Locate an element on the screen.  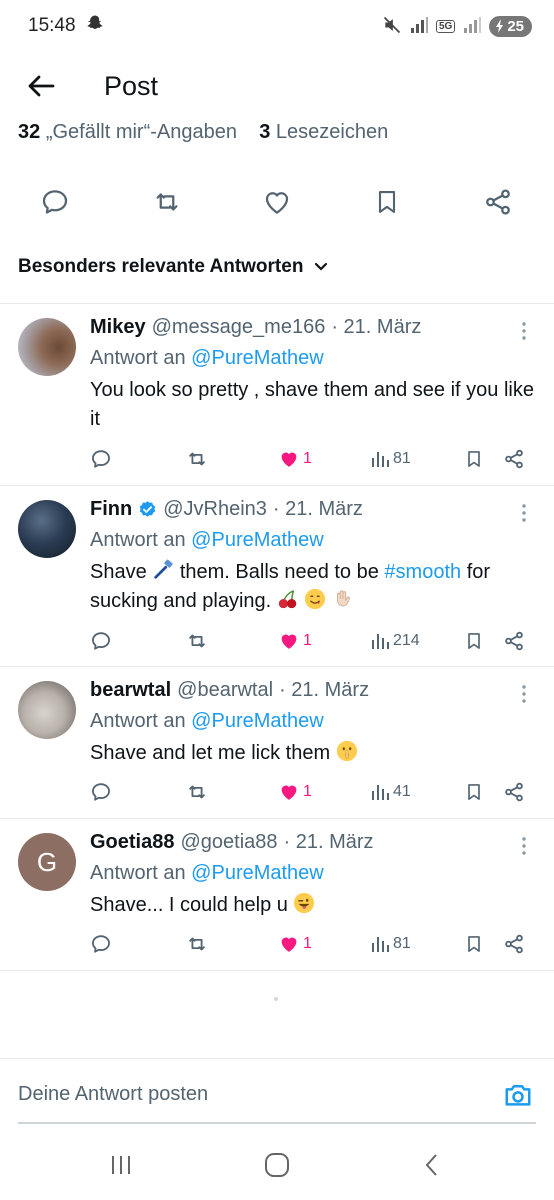
back-arrow-icon is located at coordinates (41, 86).